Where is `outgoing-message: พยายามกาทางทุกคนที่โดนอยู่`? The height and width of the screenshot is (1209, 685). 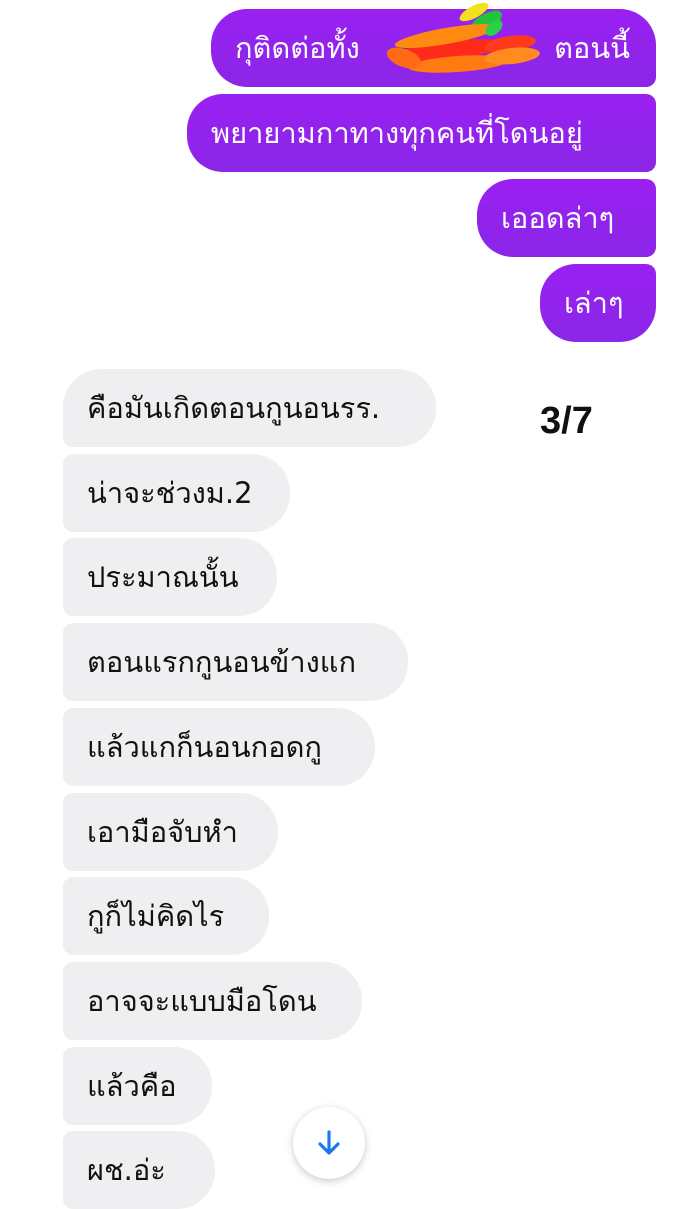
outgoing-message: พยายามกาทางทุกคนที่โดนอยู่ is located at coordinates (421, 133).